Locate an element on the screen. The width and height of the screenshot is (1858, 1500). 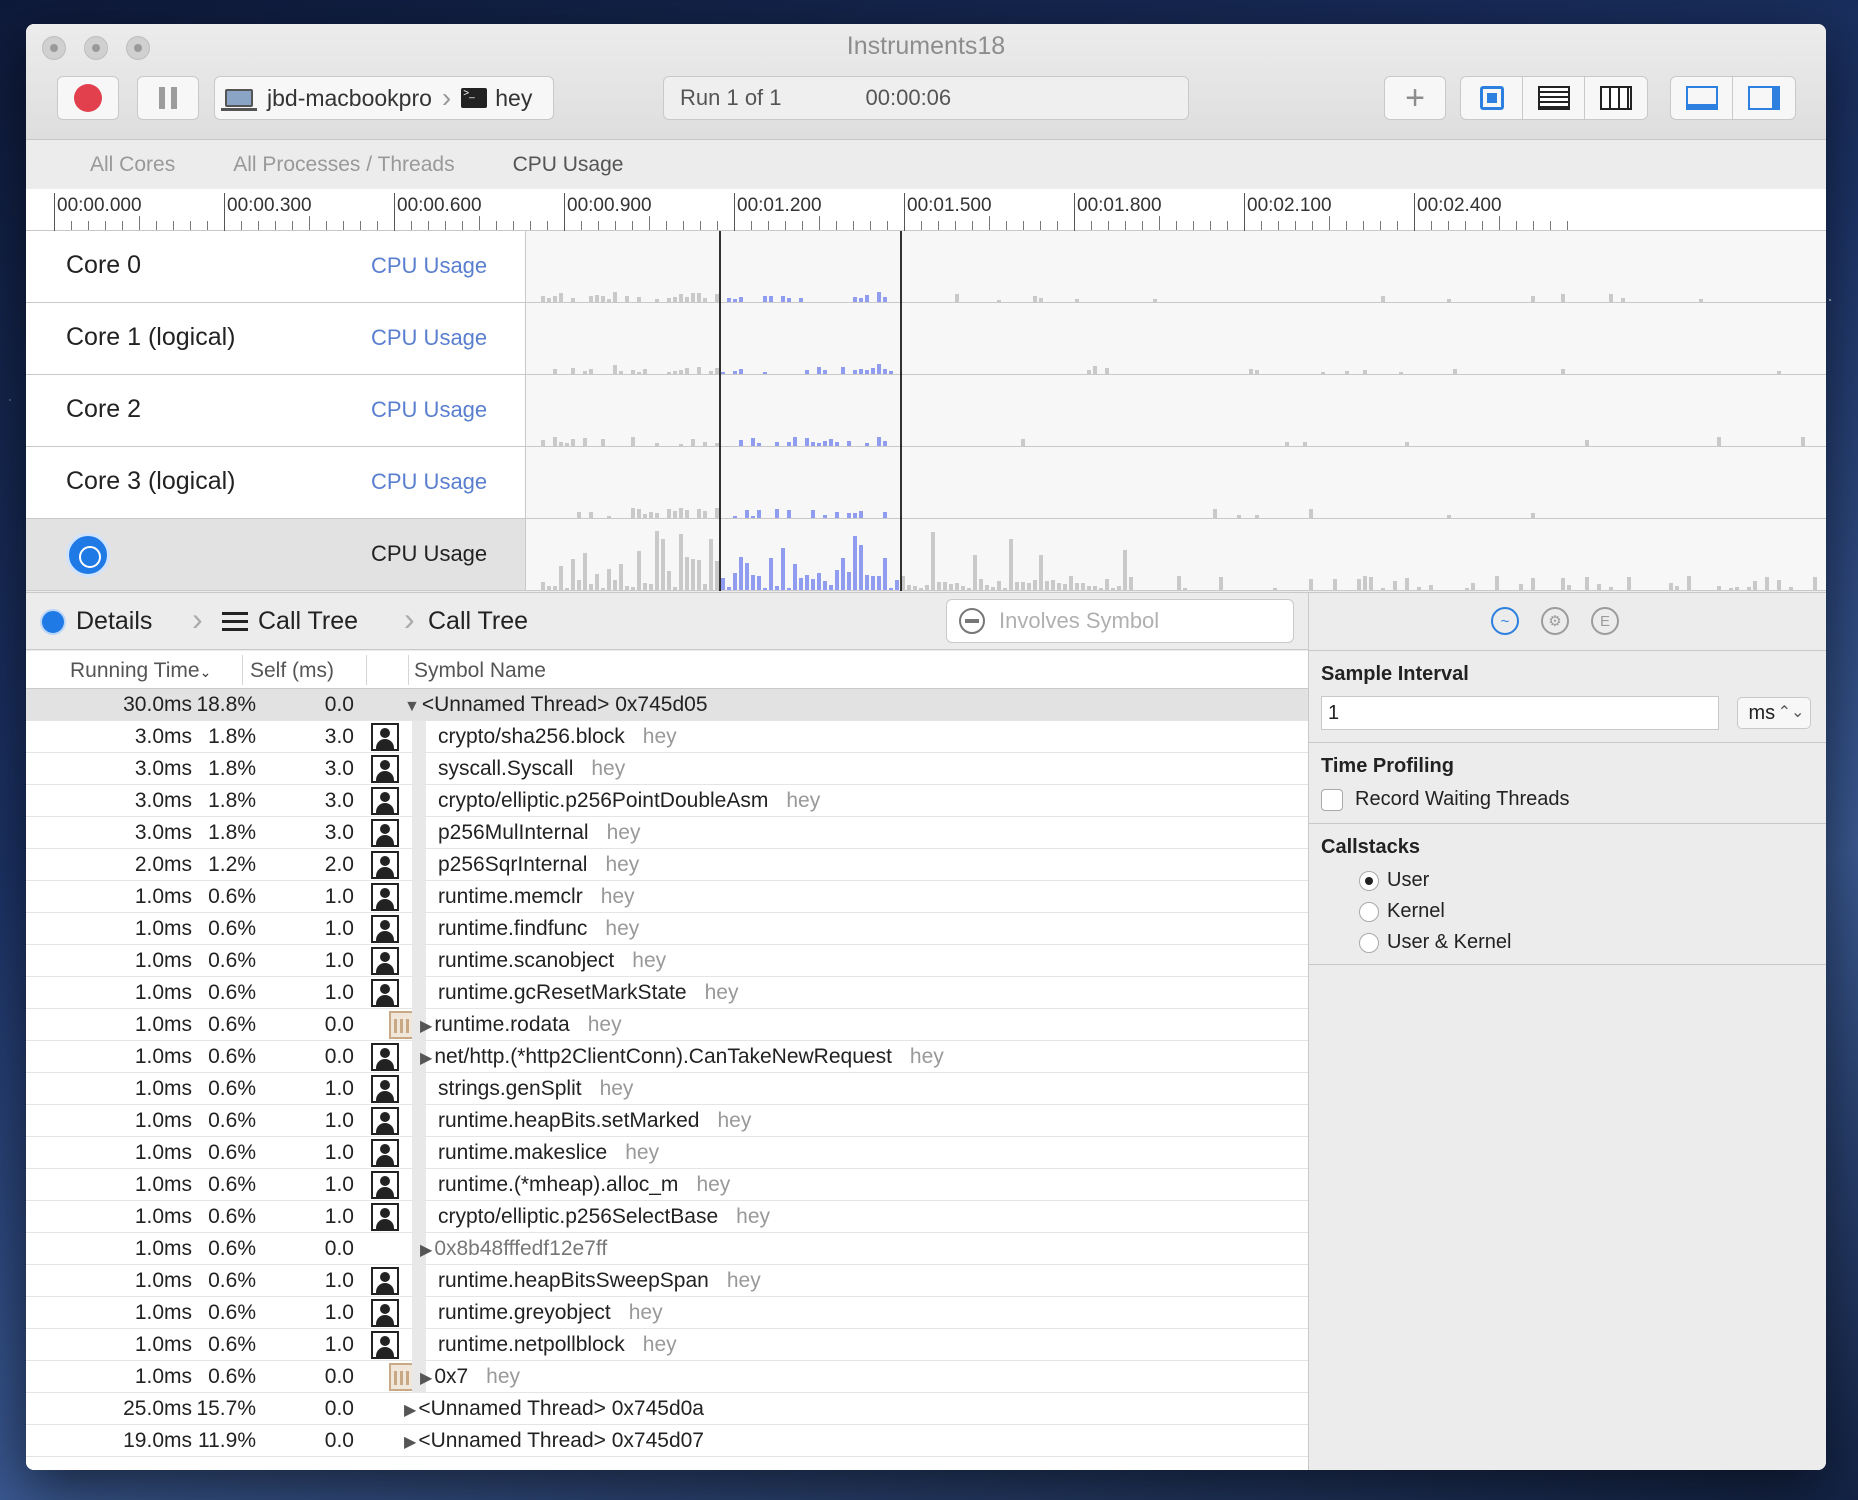
table-row: 1.0ms 0.6% 1.0 runtime.makeslice hey is located at coordinates (667, 1153).